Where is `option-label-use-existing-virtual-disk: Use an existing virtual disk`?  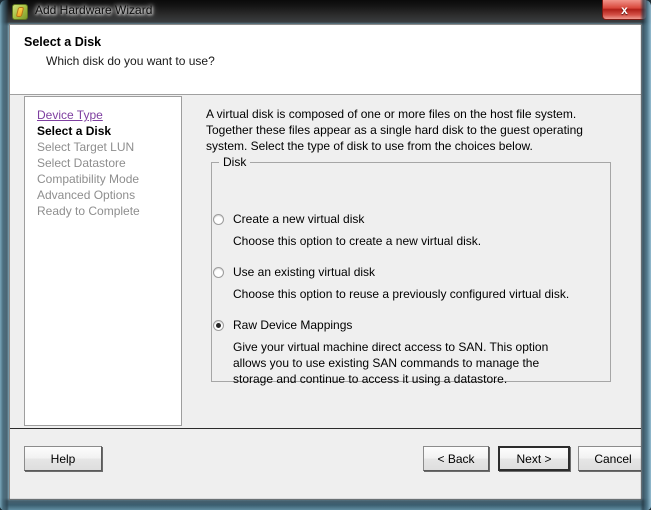 option-label-use-existing-virtual-disk: Use an existing virtual disk is located at coordinates (304, 272).